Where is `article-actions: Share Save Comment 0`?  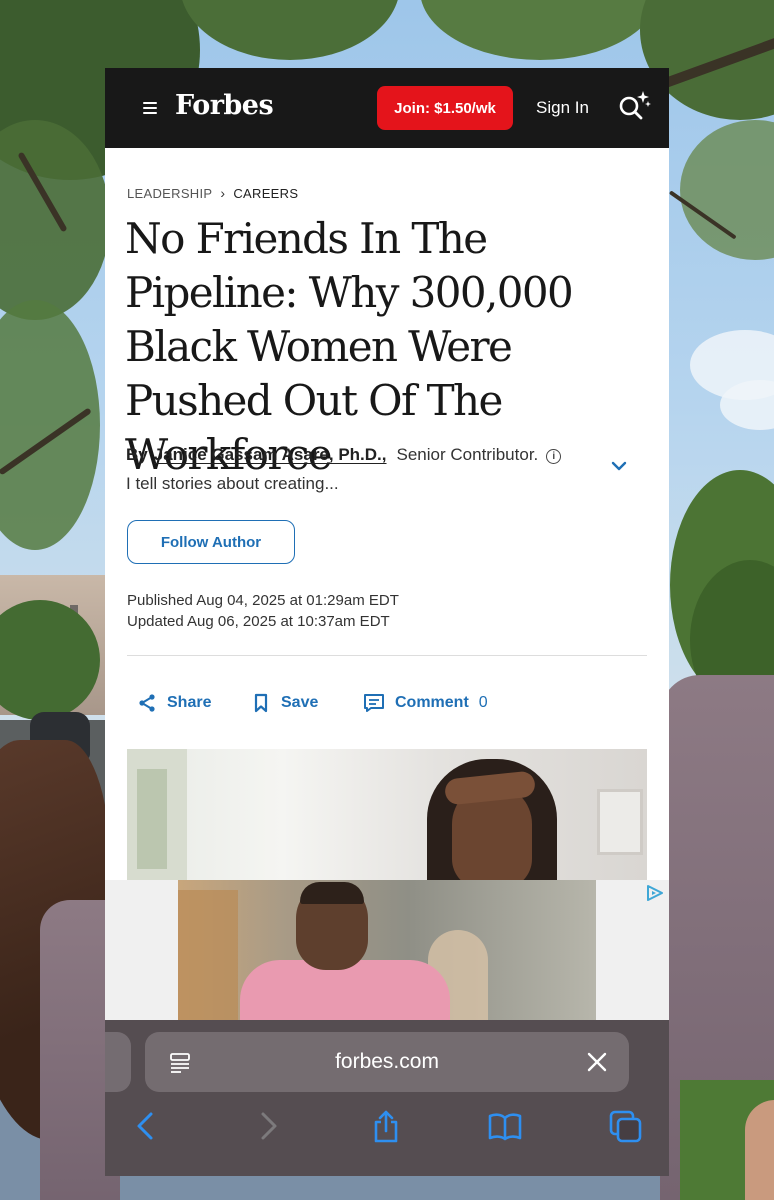
article-actions: Share Save Comment 0 is located at coordinates (387, 703).